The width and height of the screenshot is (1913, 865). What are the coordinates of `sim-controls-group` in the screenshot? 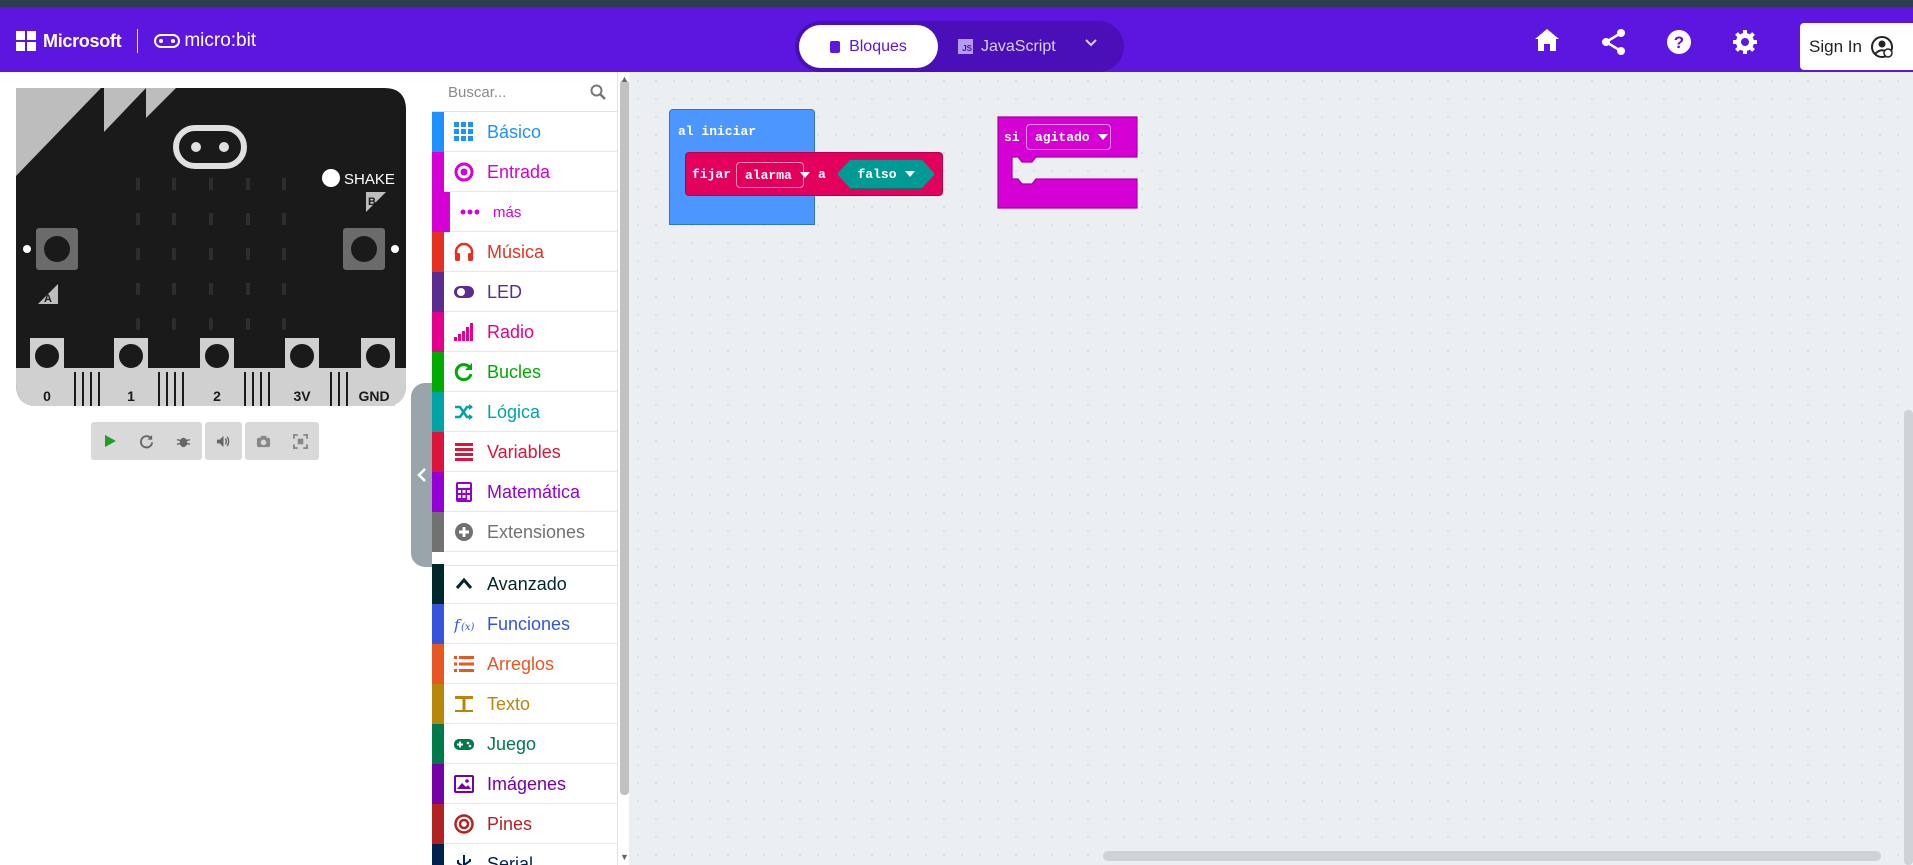 It's located at (146, 441).